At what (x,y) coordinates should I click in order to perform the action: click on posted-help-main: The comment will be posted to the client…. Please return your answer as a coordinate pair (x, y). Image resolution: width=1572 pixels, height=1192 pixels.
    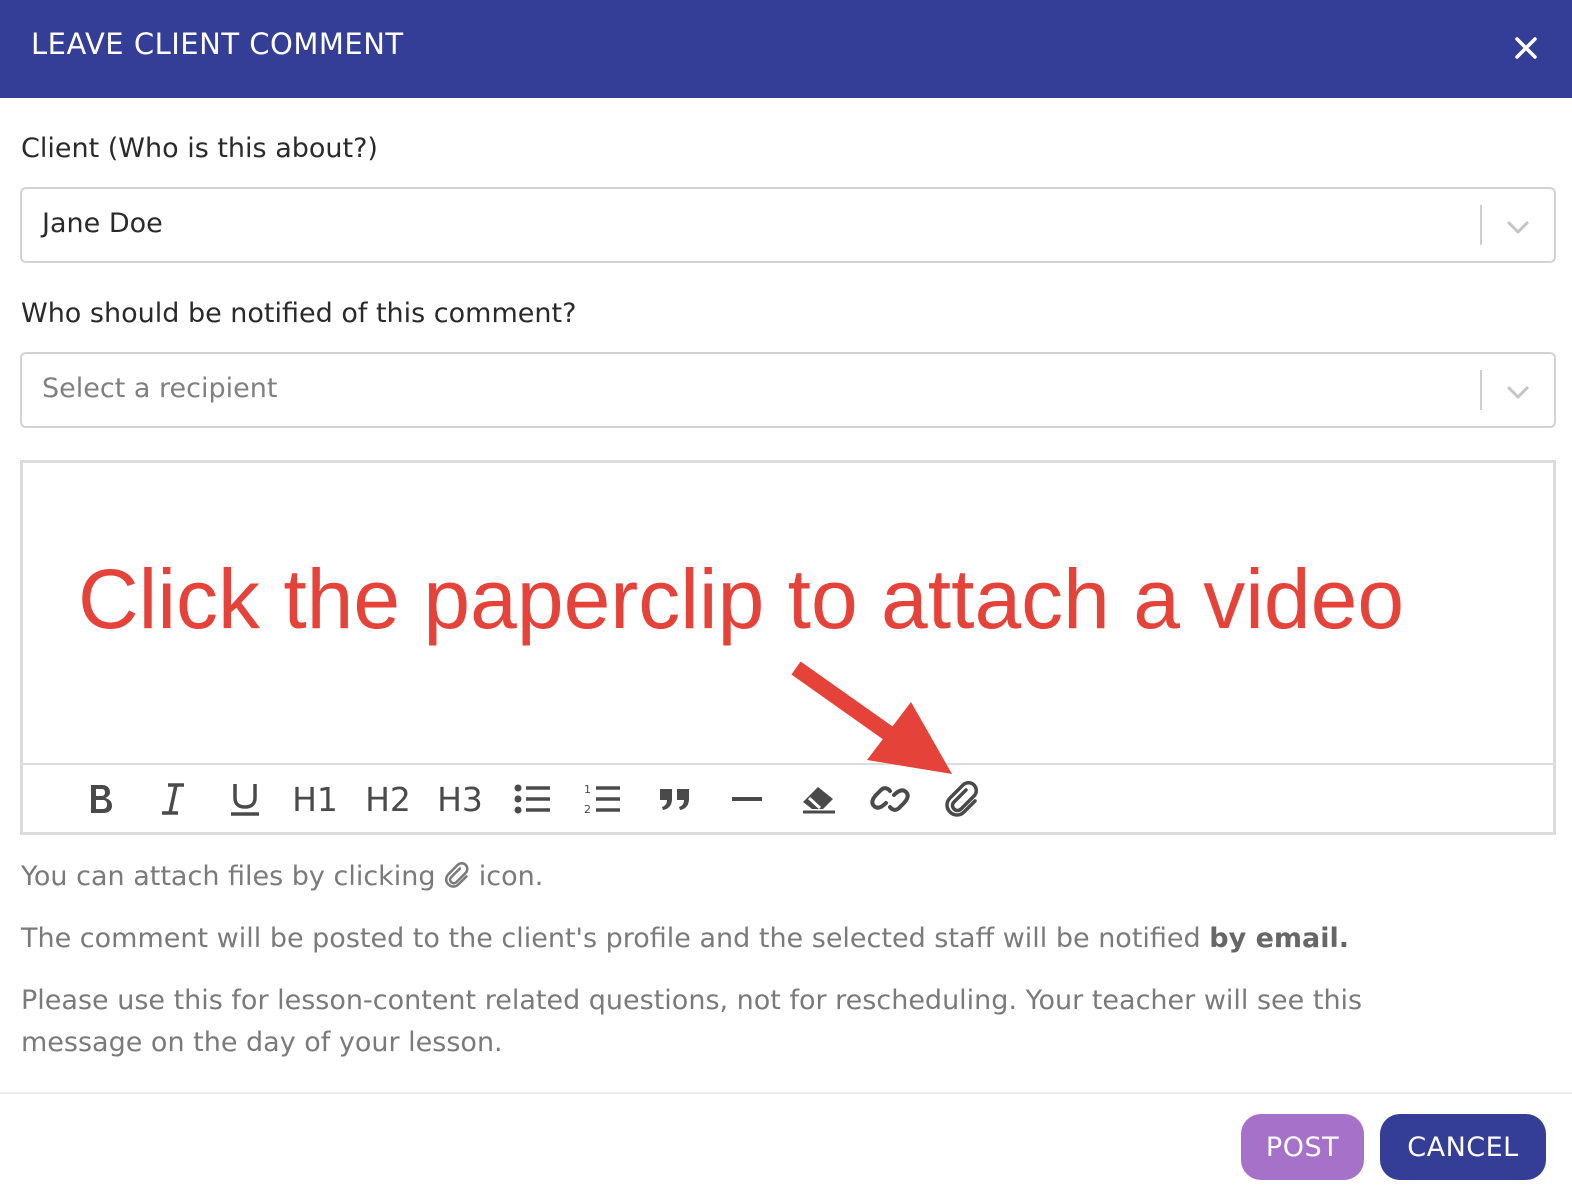
    Looking at the image, I should click on (611, 938).